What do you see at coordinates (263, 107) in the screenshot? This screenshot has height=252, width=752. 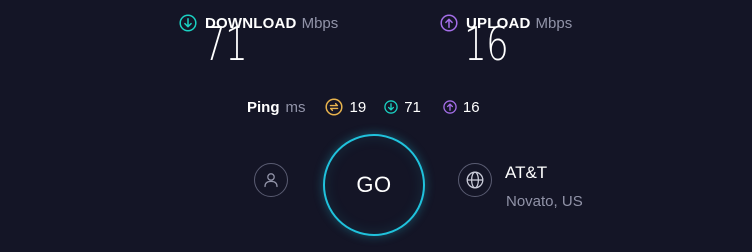 I see `ping-label: Ping` at bounding box center [263, 107].